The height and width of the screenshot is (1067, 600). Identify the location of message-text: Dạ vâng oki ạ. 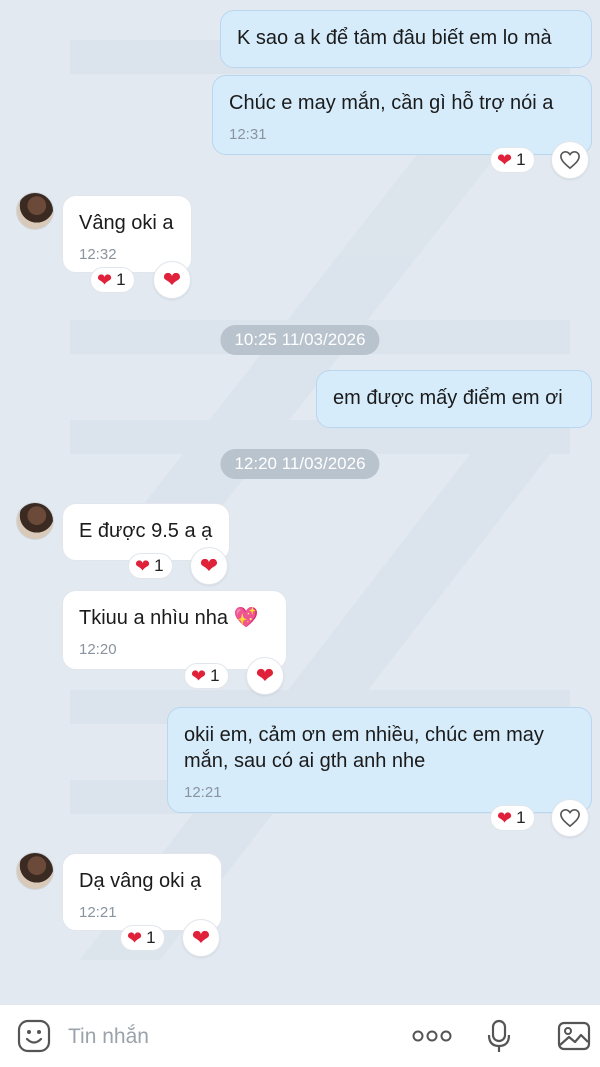
(140, 881).